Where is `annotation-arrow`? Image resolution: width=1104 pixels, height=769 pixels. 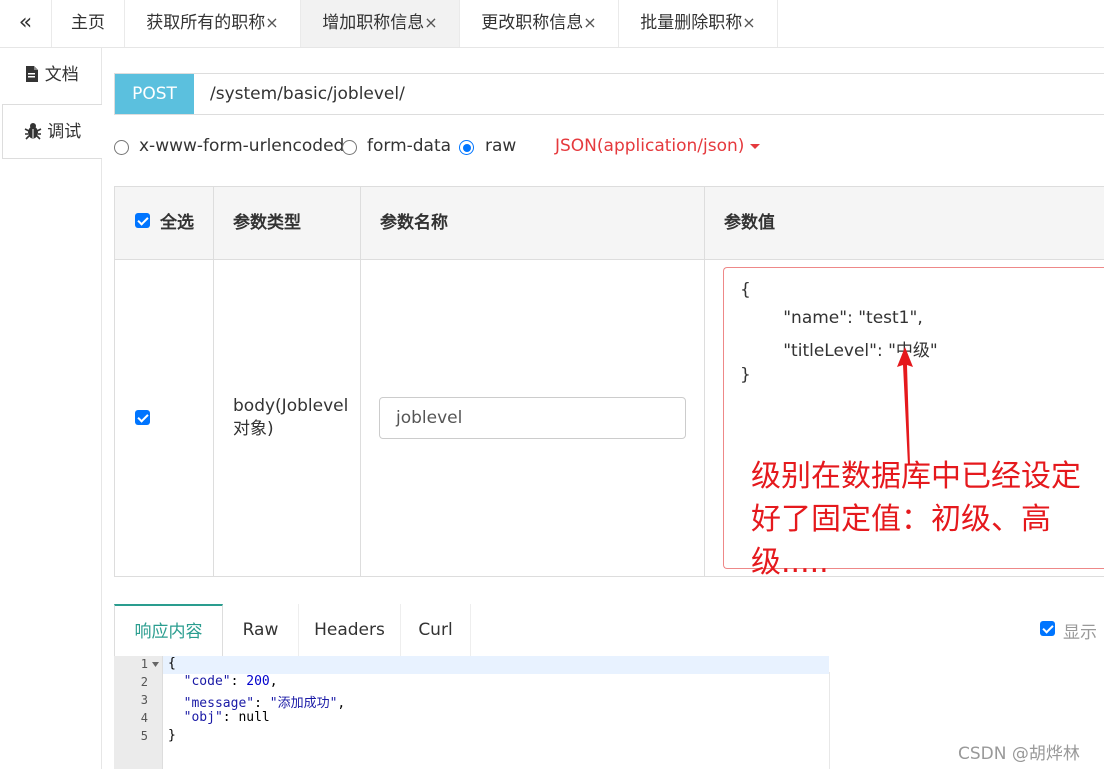 annotation-arrow is located at coordinates (905, 406).